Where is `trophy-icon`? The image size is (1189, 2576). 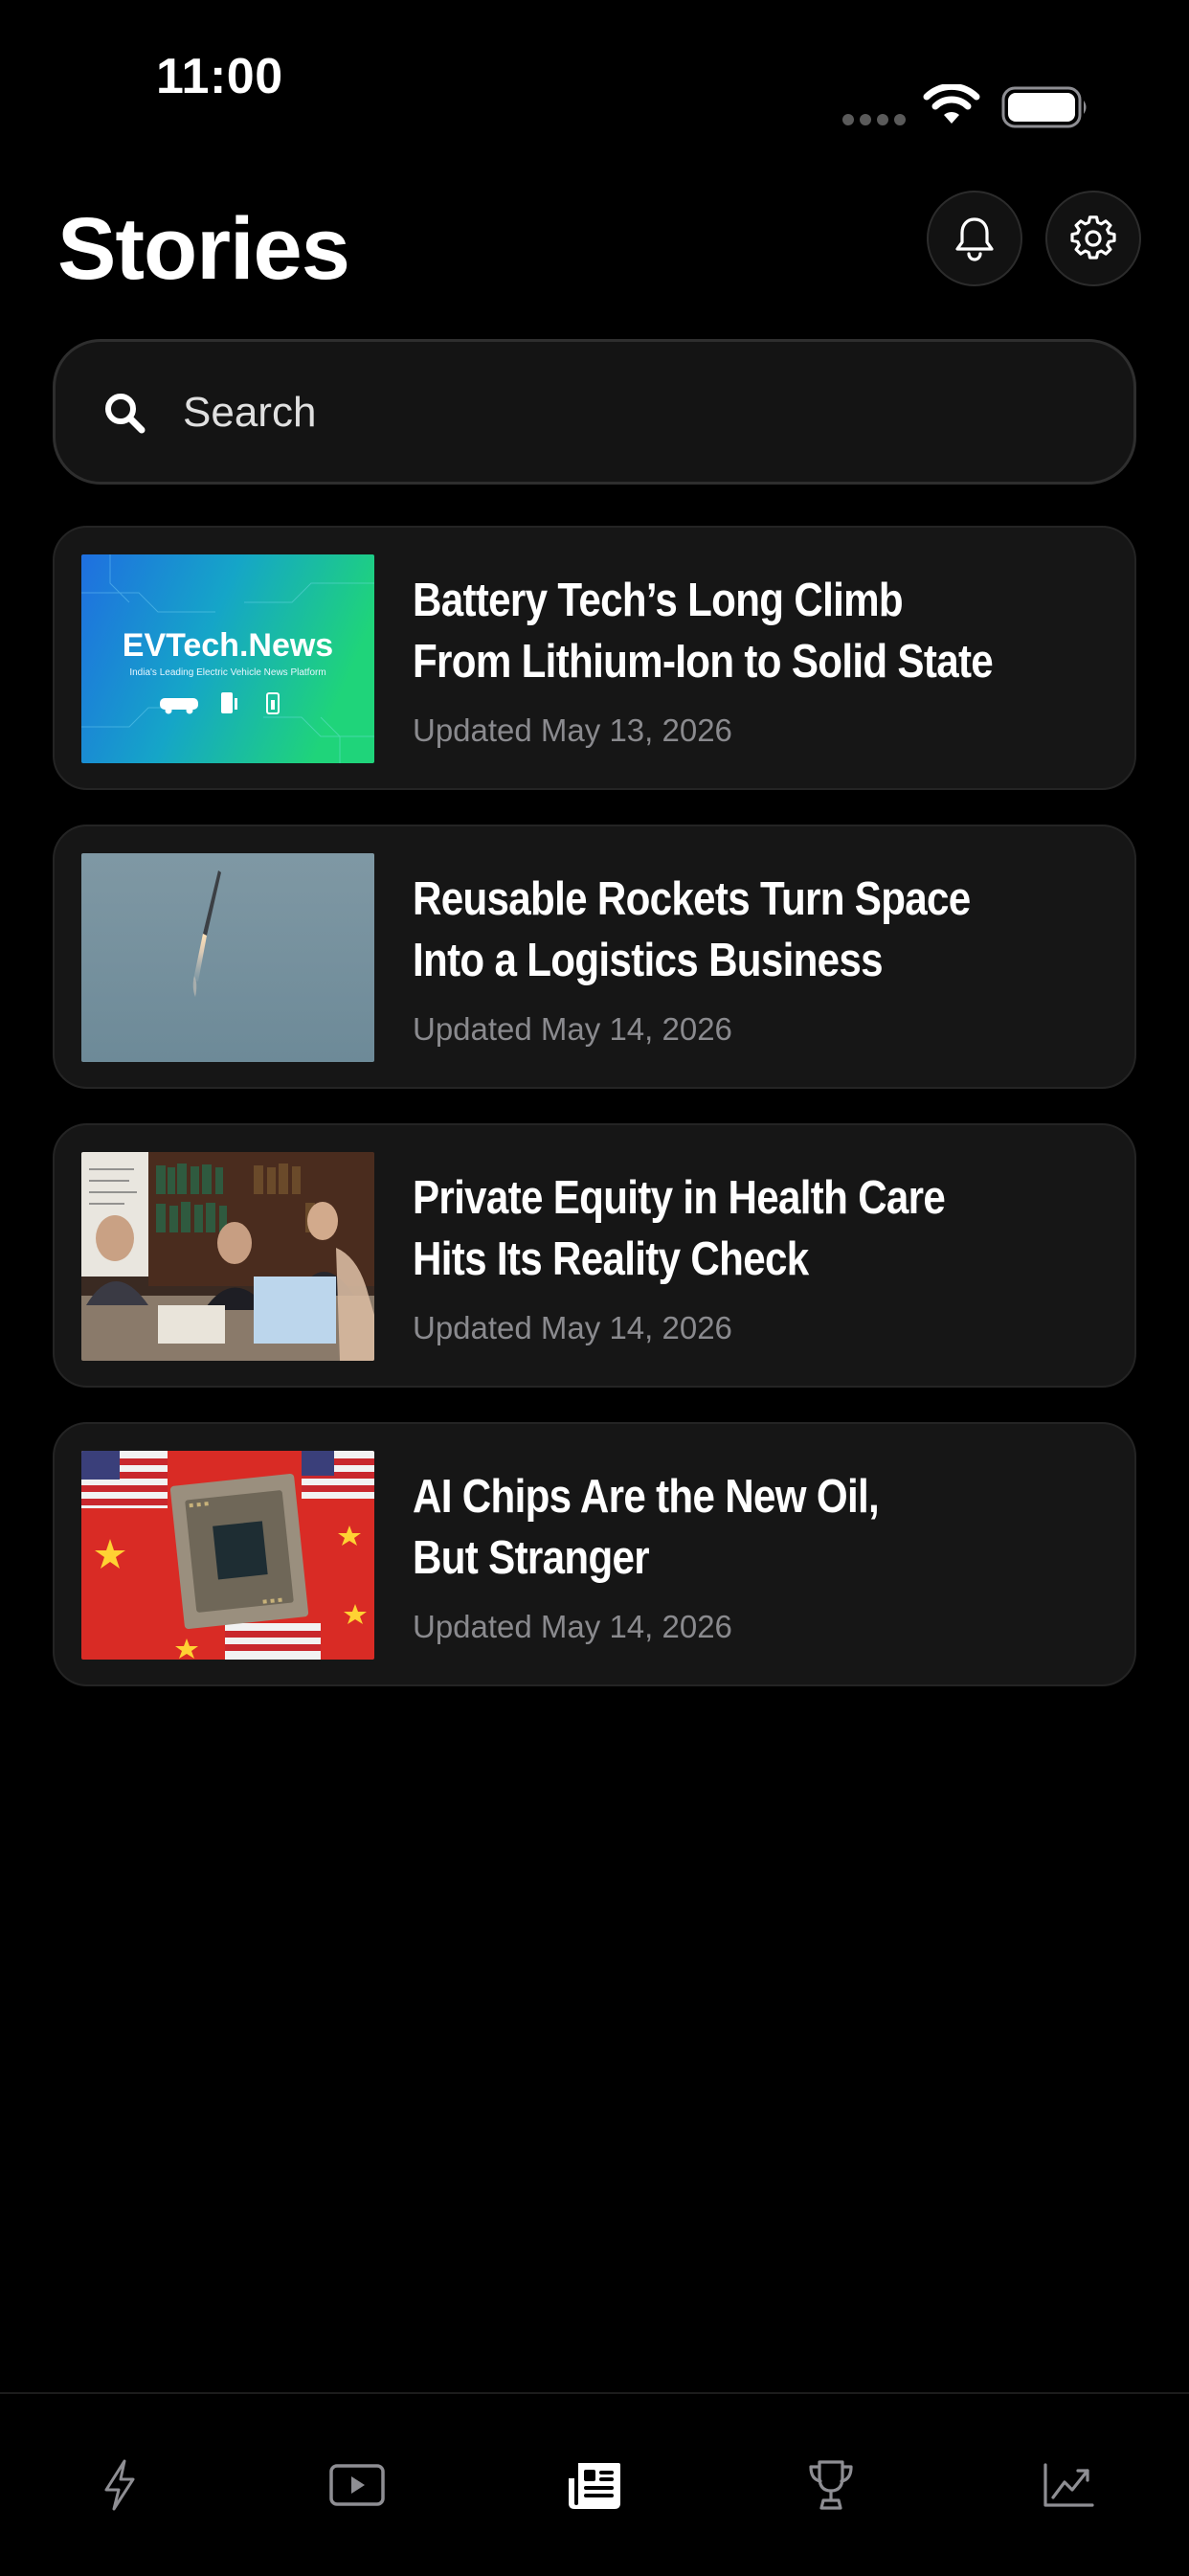 trophy-icon is located at coordinates (831, 2485).